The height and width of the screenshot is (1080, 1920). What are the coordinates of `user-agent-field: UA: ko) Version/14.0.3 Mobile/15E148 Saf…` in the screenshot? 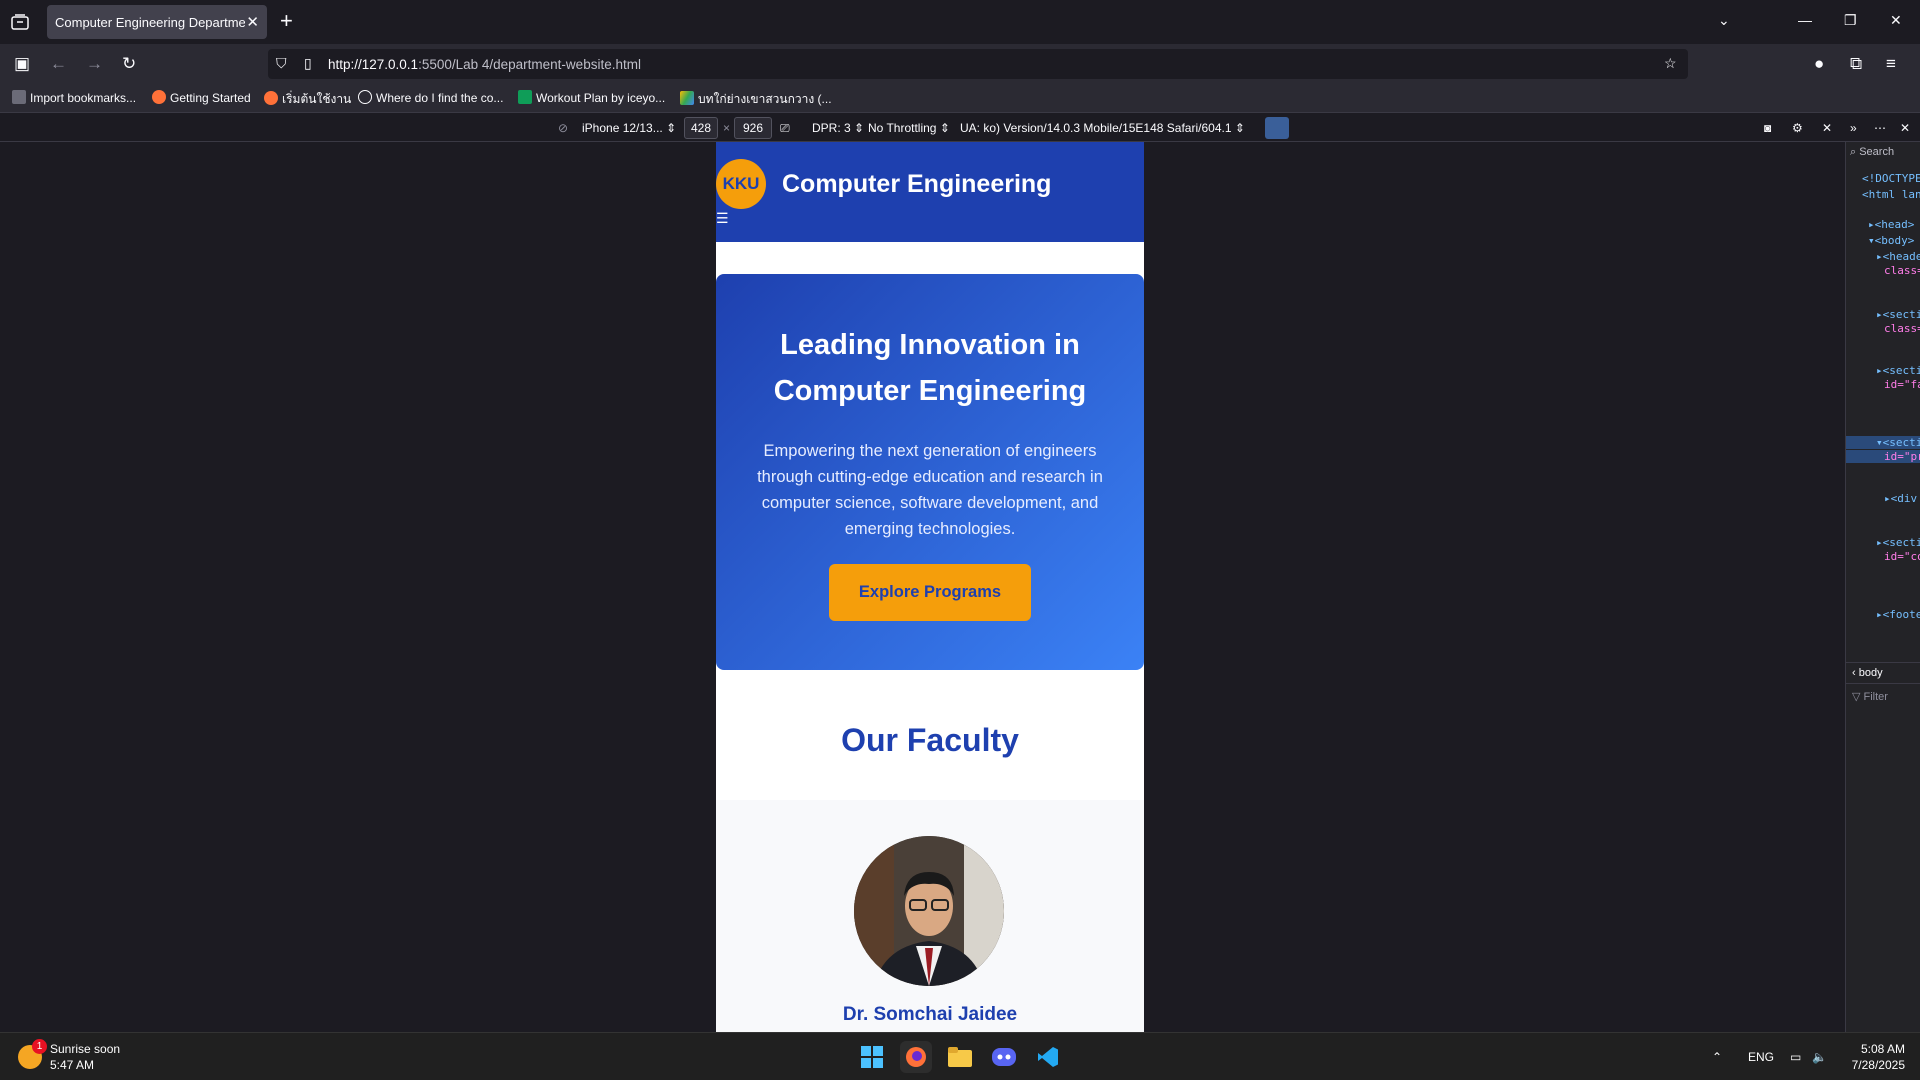 It's located at (1102, 128).